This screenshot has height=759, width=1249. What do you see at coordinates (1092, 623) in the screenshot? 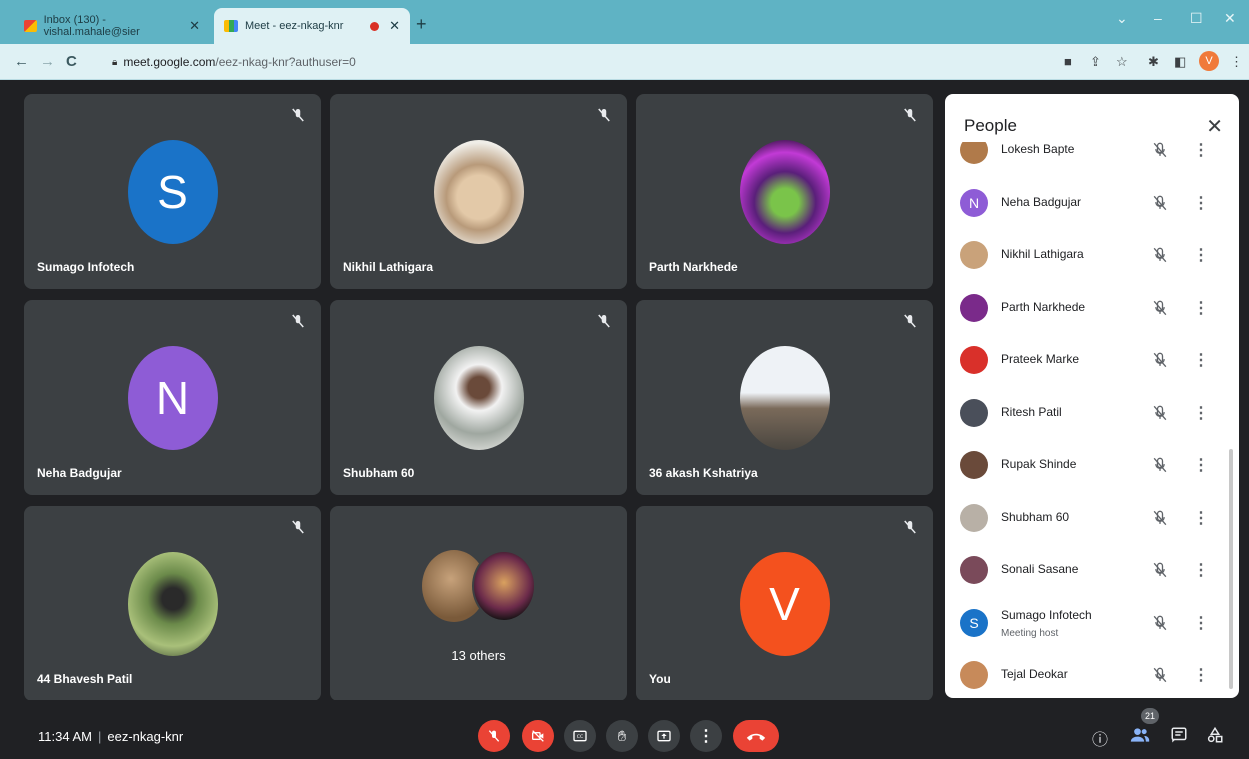
I see `participant-row: S Sumago Infotech Meeting host ⋮` at bounding box center [1092, 623].